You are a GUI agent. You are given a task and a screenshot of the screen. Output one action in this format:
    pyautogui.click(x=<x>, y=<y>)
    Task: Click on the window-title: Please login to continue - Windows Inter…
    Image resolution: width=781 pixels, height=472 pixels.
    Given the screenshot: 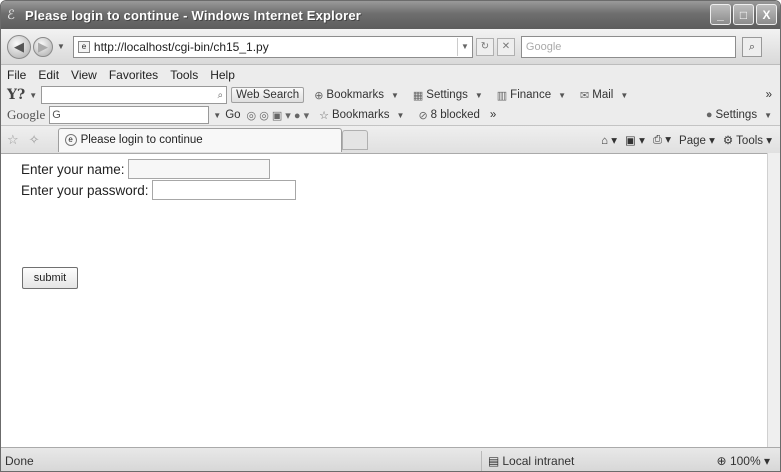 What is the action you would take?
    pyautogui.click(x=193, y=15)
    